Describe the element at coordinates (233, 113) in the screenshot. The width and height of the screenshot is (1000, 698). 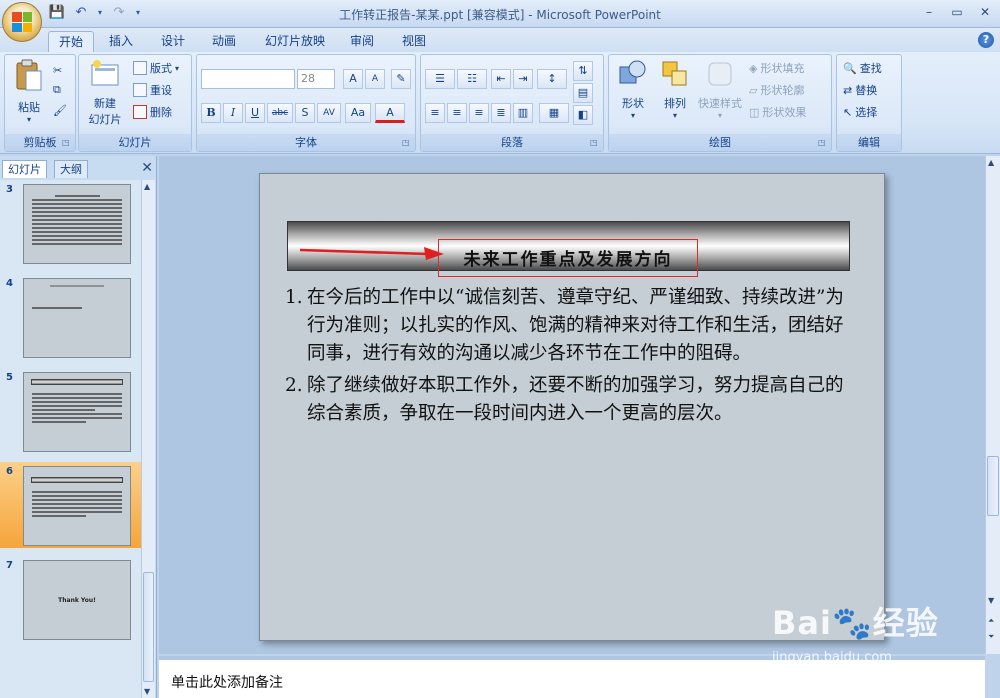
I see `italic-button: I` at that location.